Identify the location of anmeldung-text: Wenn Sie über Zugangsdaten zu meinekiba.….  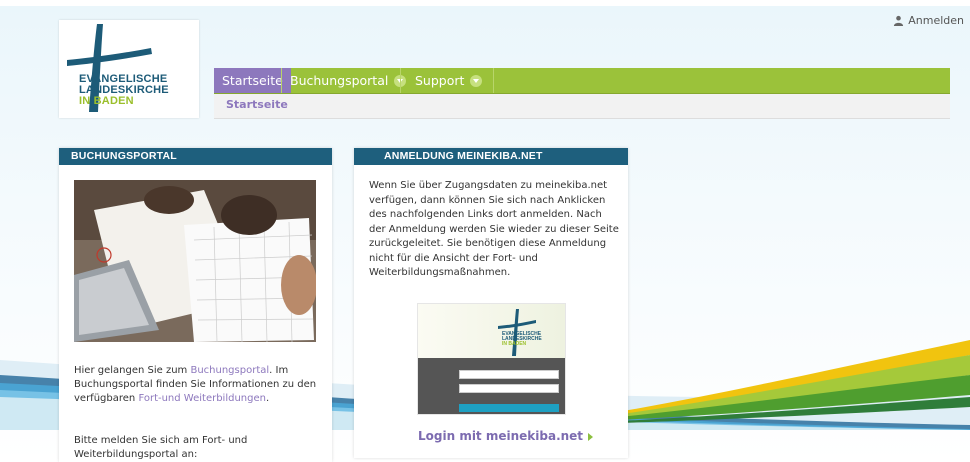
(494, 229).